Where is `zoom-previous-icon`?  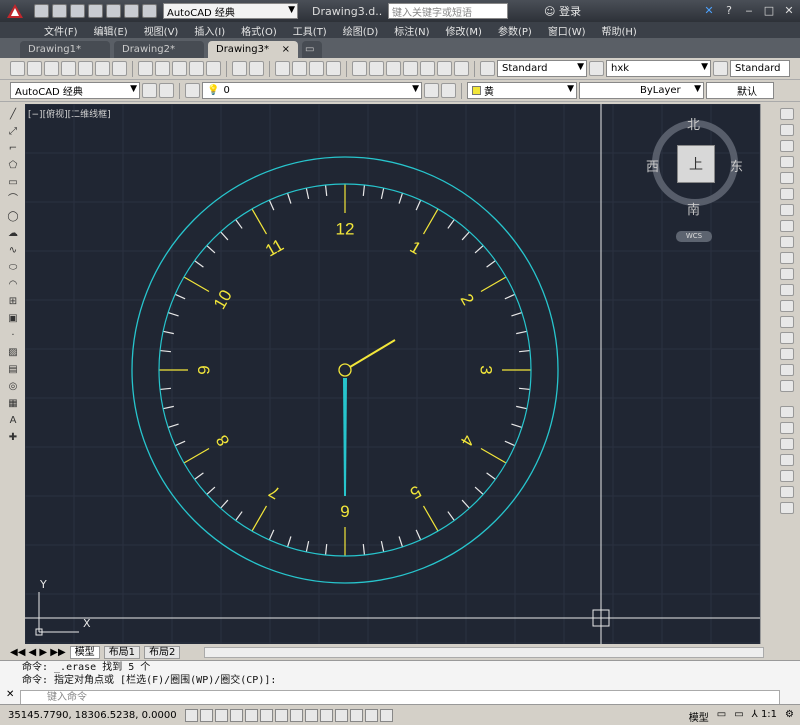 zoom-previous-icon is located at coordinates (333, 68).